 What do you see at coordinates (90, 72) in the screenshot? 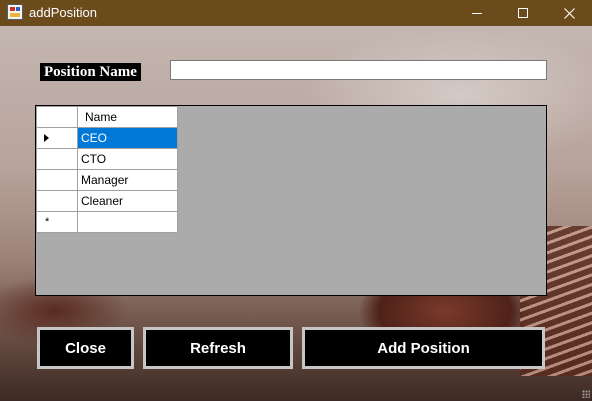
I see `position-name-label: Position Name` at bounding box center [90, 72].